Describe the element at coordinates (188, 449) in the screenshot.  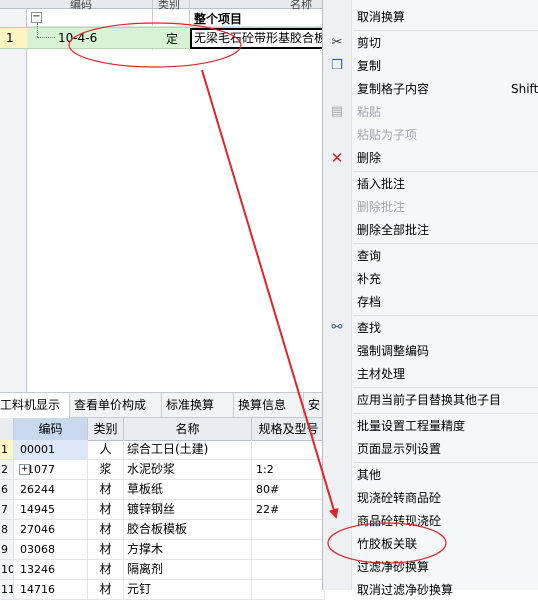
I see `cell-name: 综合工日(土建)` at that location.